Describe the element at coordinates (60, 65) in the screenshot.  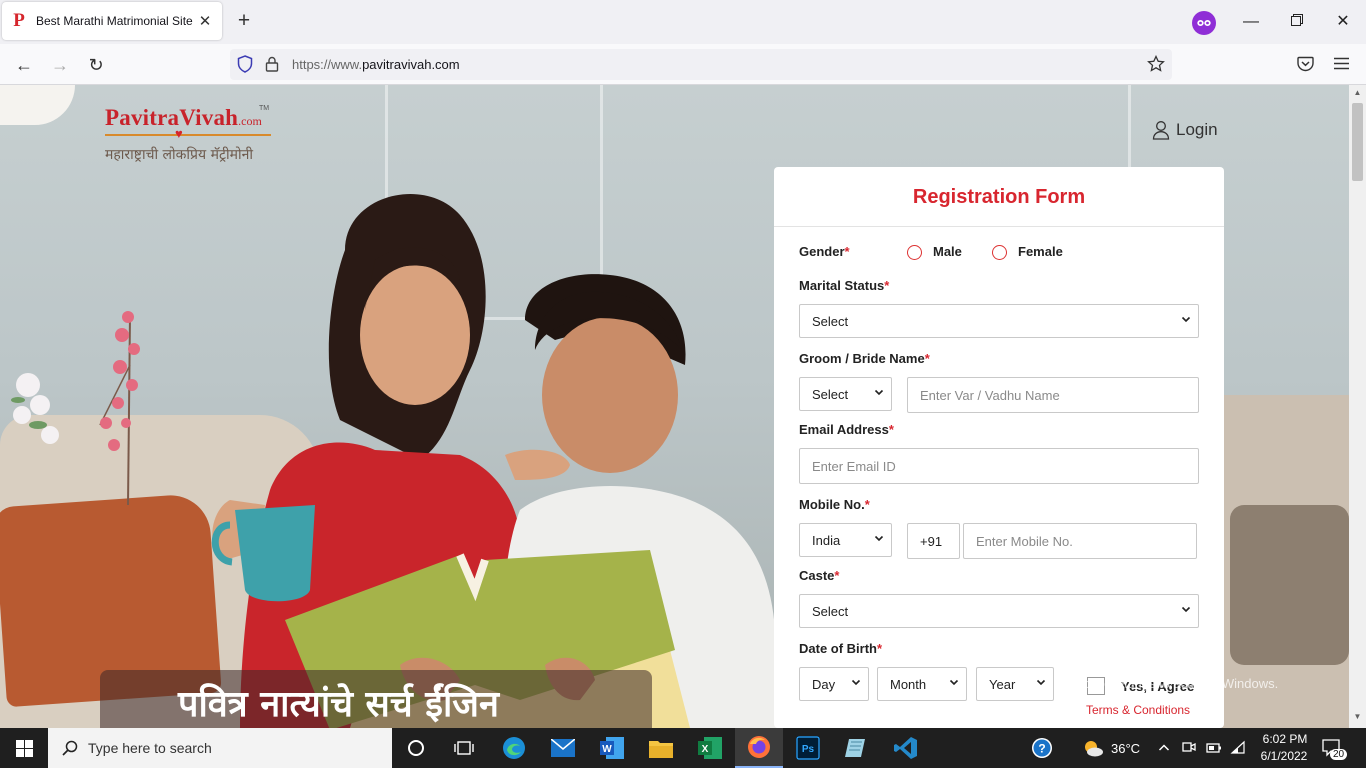
I see `forward-arrow-icon: →` at that location.